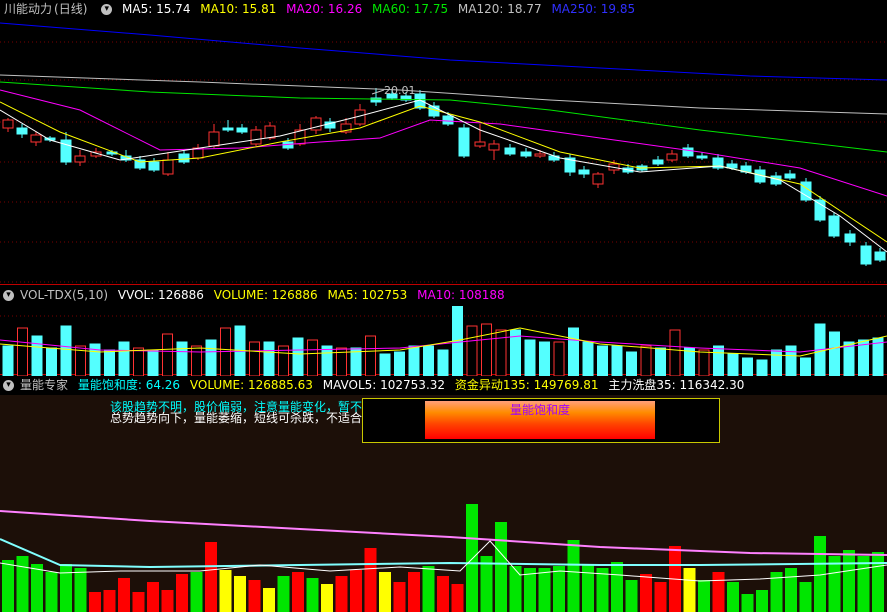  I want to click on ma120-line, so click(443, 94).